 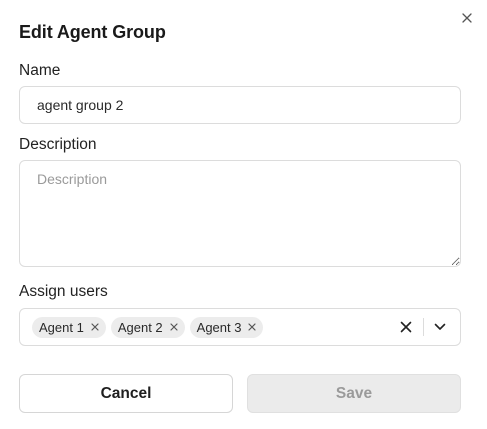 I want to click on clear-icon, so click(x=406, y=327).